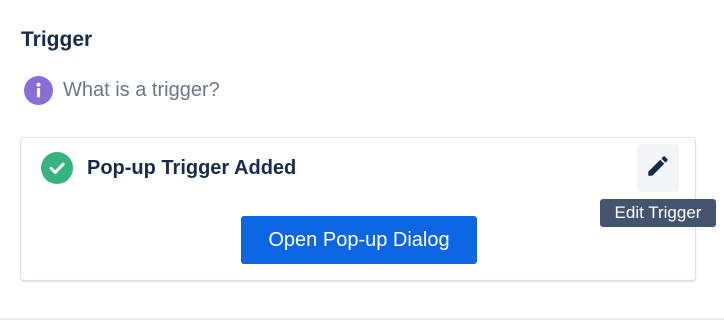 This screenshot has width=724, height=332. Describe the element at coordinates (57, 39) in the screenshot. I see `section-title: Trigger` at that location.